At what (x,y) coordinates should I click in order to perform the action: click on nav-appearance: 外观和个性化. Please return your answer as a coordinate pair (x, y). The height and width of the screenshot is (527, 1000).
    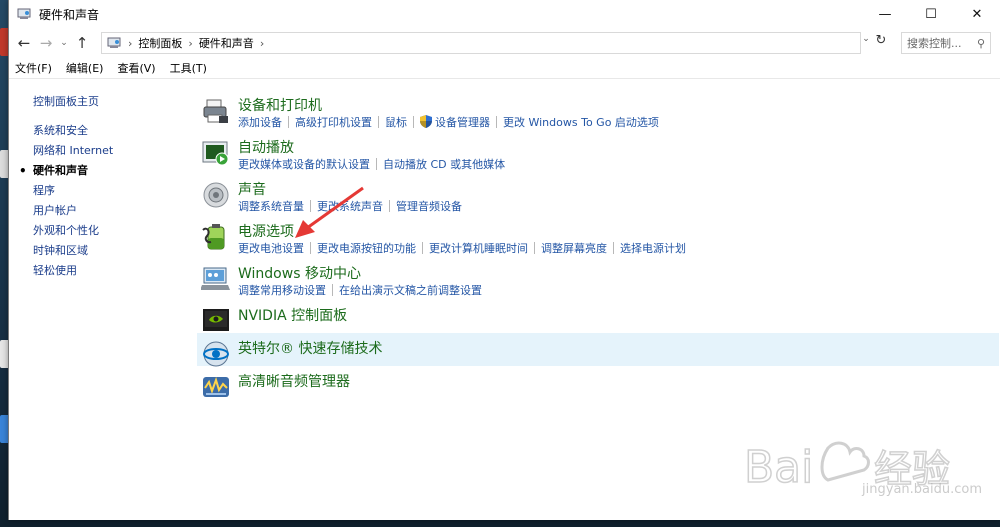
    Looking at the image, I should click on (108, 231).